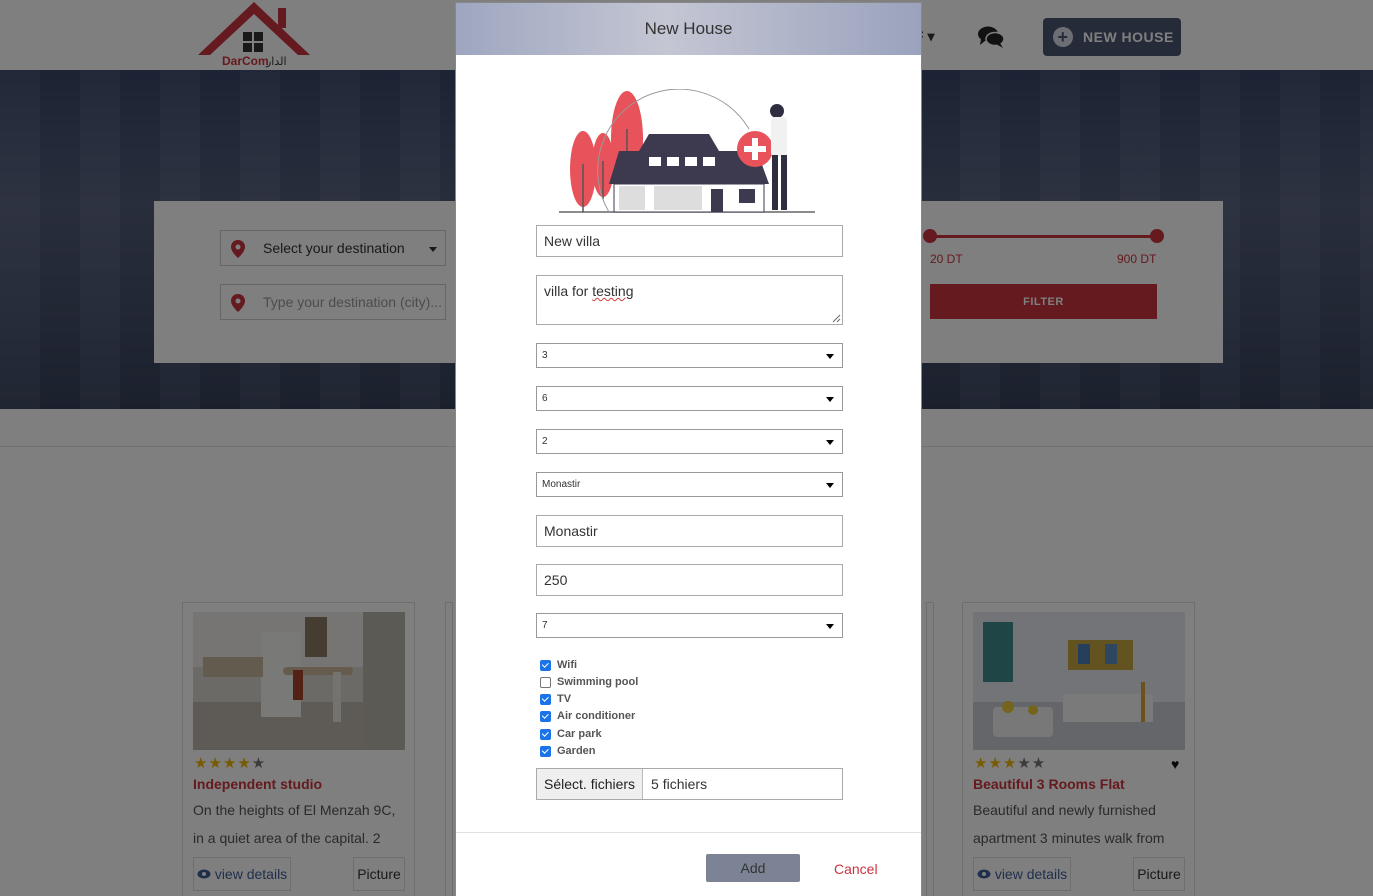 The height and width of the screenshot is (896, 1373). I want to click on amenity-swimming-pool: Swimming pool, so click(589, 682).